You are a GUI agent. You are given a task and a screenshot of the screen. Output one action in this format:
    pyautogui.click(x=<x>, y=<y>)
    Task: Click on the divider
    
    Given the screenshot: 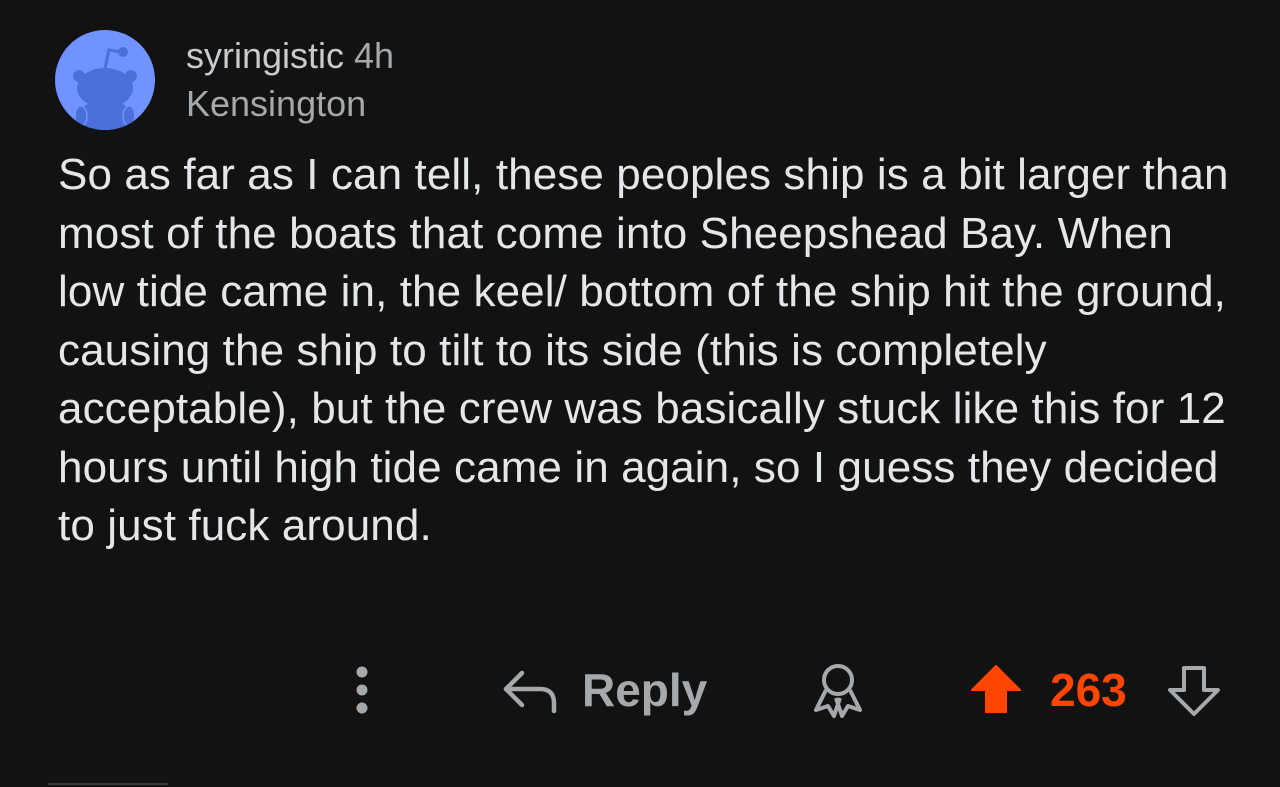 What is the action you would take?
    pyautogui.click(x=108, y=784)
    